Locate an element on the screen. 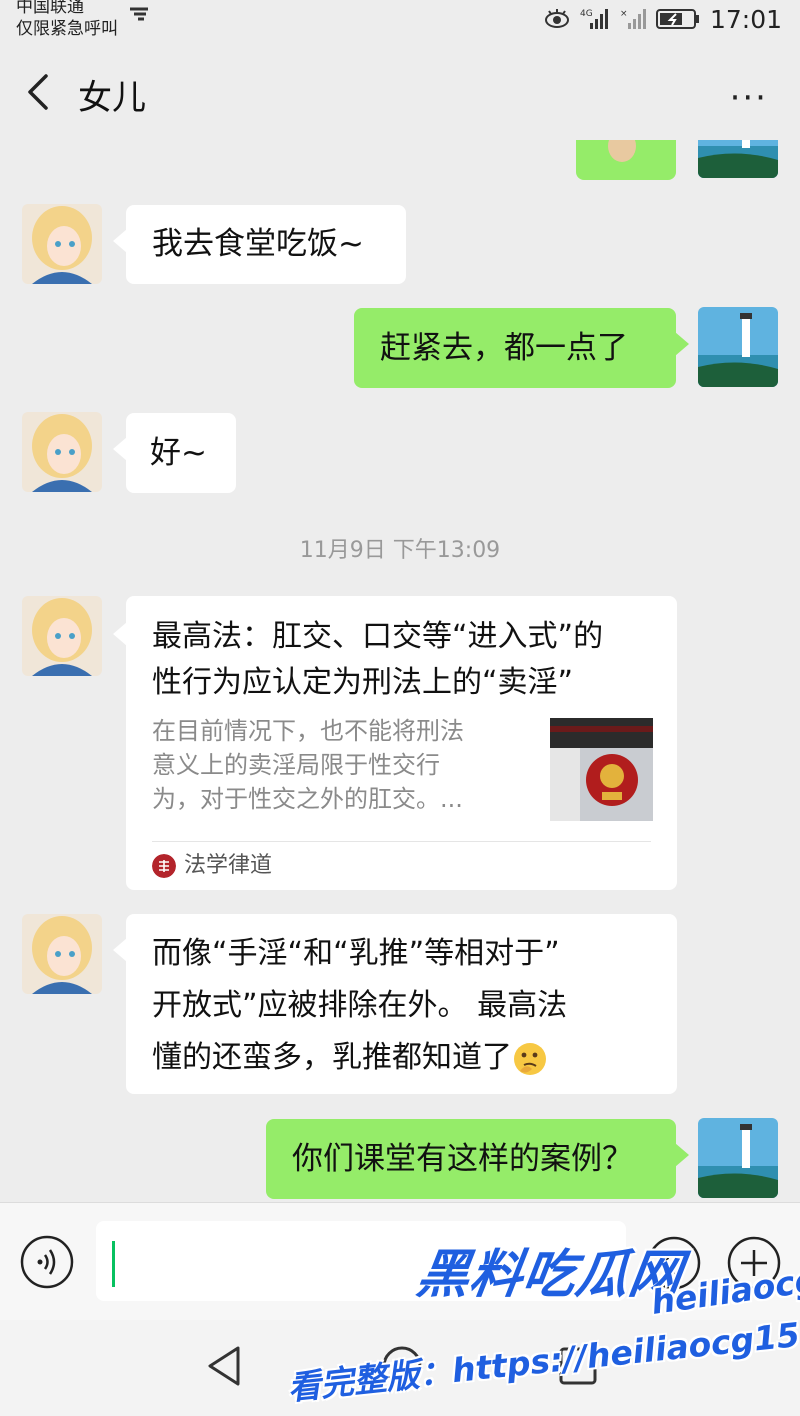 The width and height of the screenshot is (800, 1416). message-bubble: 赶紧去，都一点了 is located at coordinates (521, 348).